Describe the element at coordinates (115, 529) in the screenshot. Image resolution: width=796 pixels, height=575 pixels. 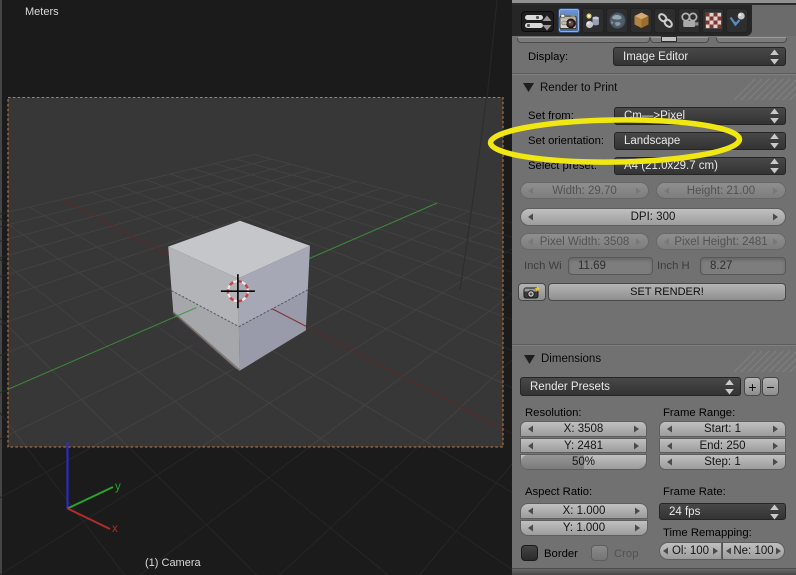
I see `svg-text: x` at that location.